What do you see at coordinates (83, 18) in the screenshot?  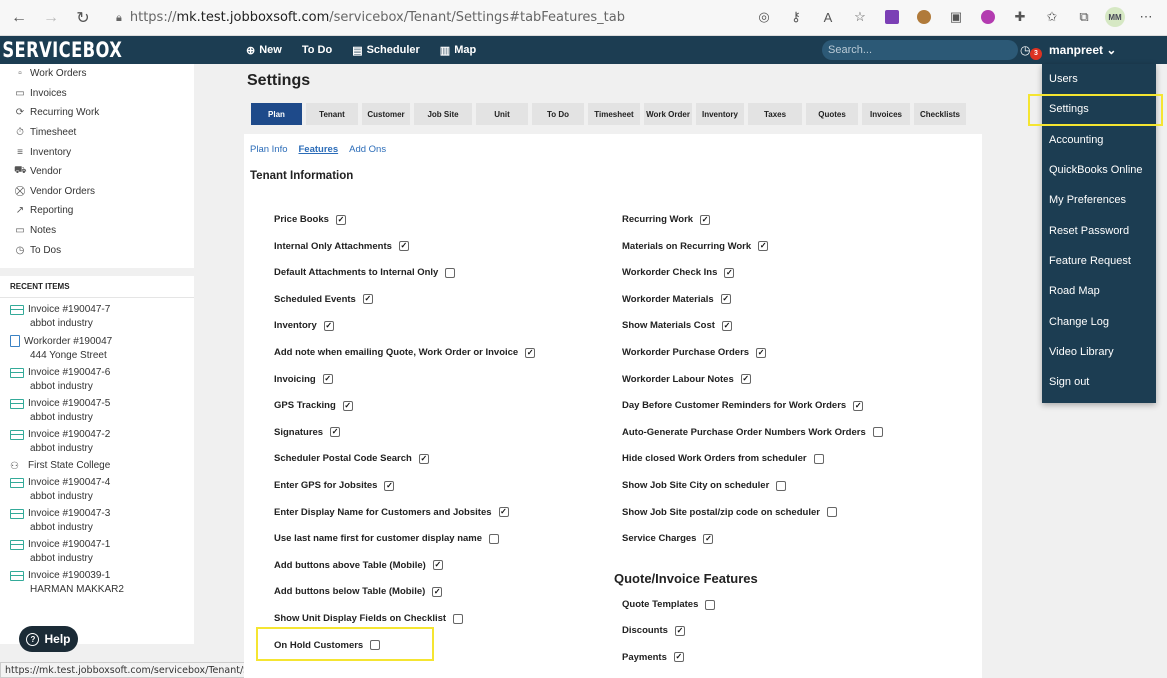 I see `reload-icon: ↻` at bounding box center [83, 18].